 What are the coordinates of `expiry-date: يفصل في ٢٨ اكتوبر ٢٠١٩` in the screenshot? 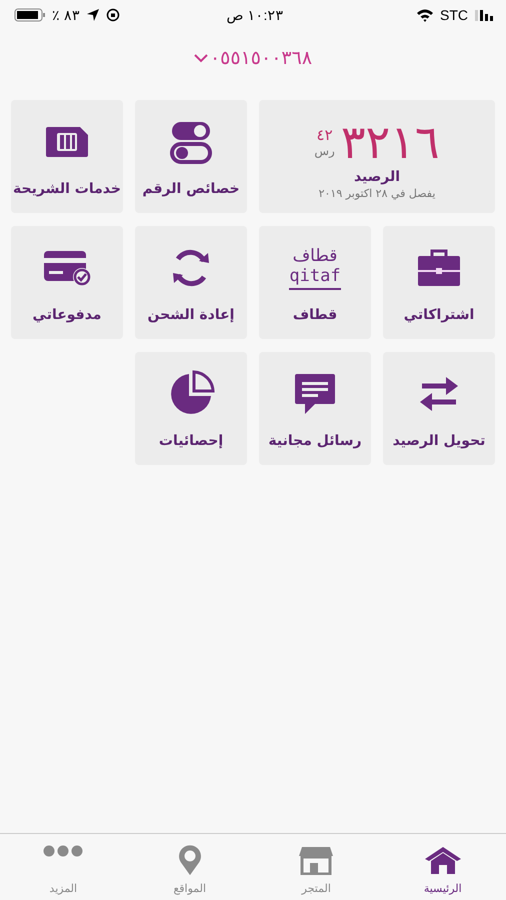 It's located at (377, 193).